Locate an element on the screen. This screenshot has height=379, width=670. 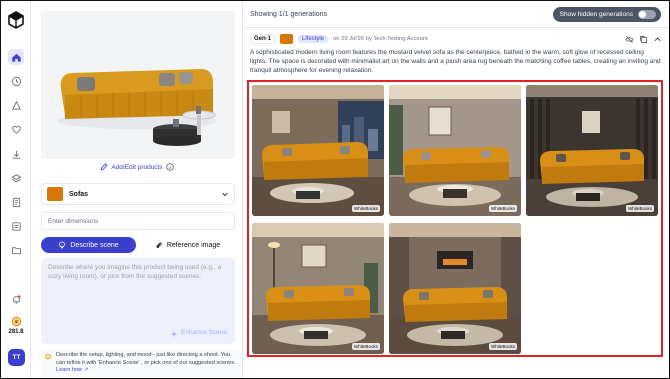
lifestyle-tag: Lifestyle is located at coordinates (313, 39).